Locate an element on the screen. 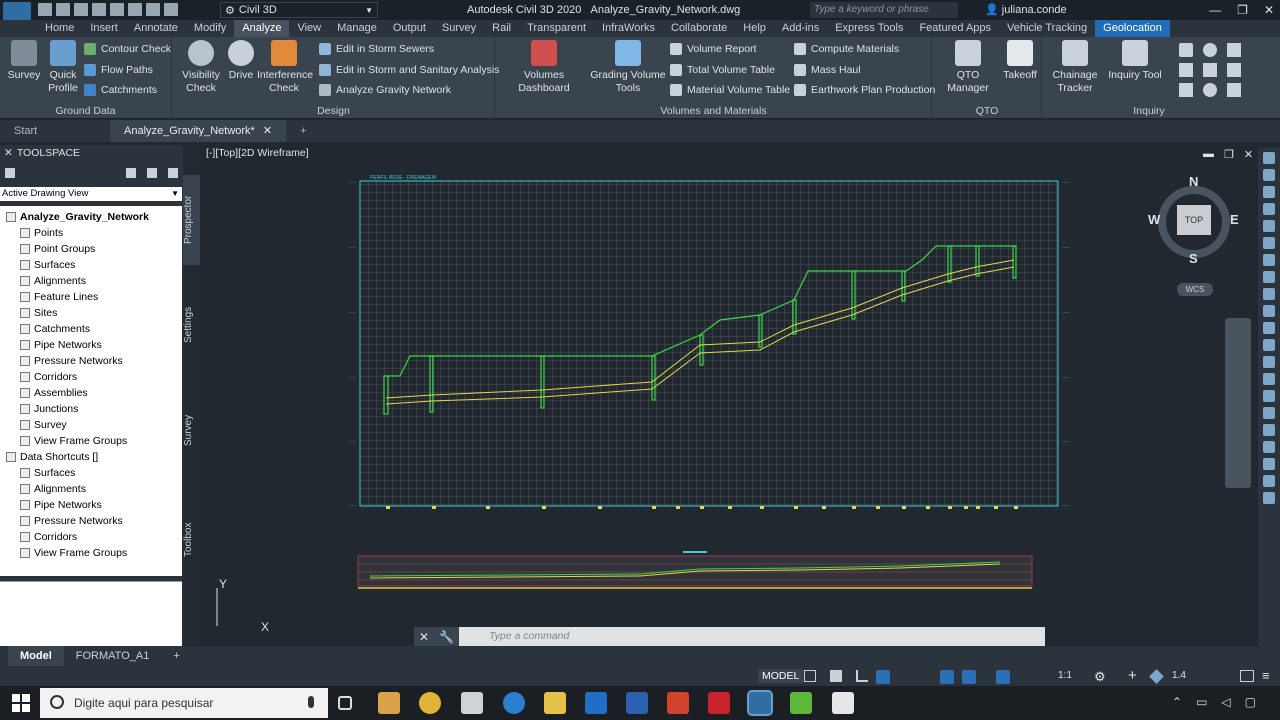 The height and width of the screenshot is (720, 1280). tab-infraworks: InfraWorks is located at coordinates (628, 28).